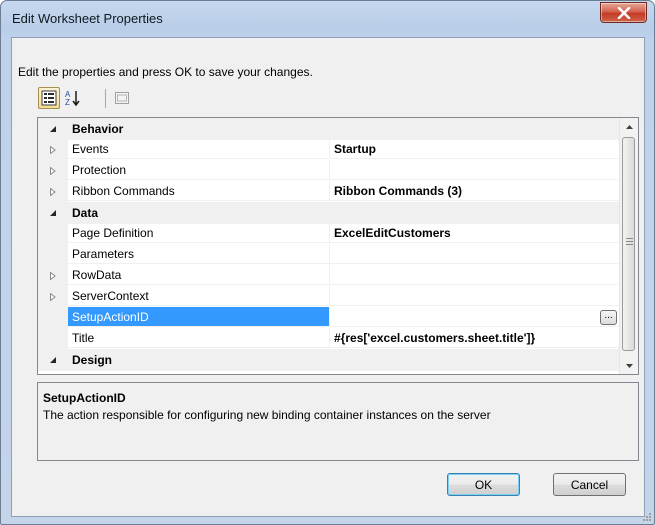 The height and width of the screenshot is (525, 655). I want to click on property-value: #{res['excel.customers.sheet.title']}, so click(475, 338).